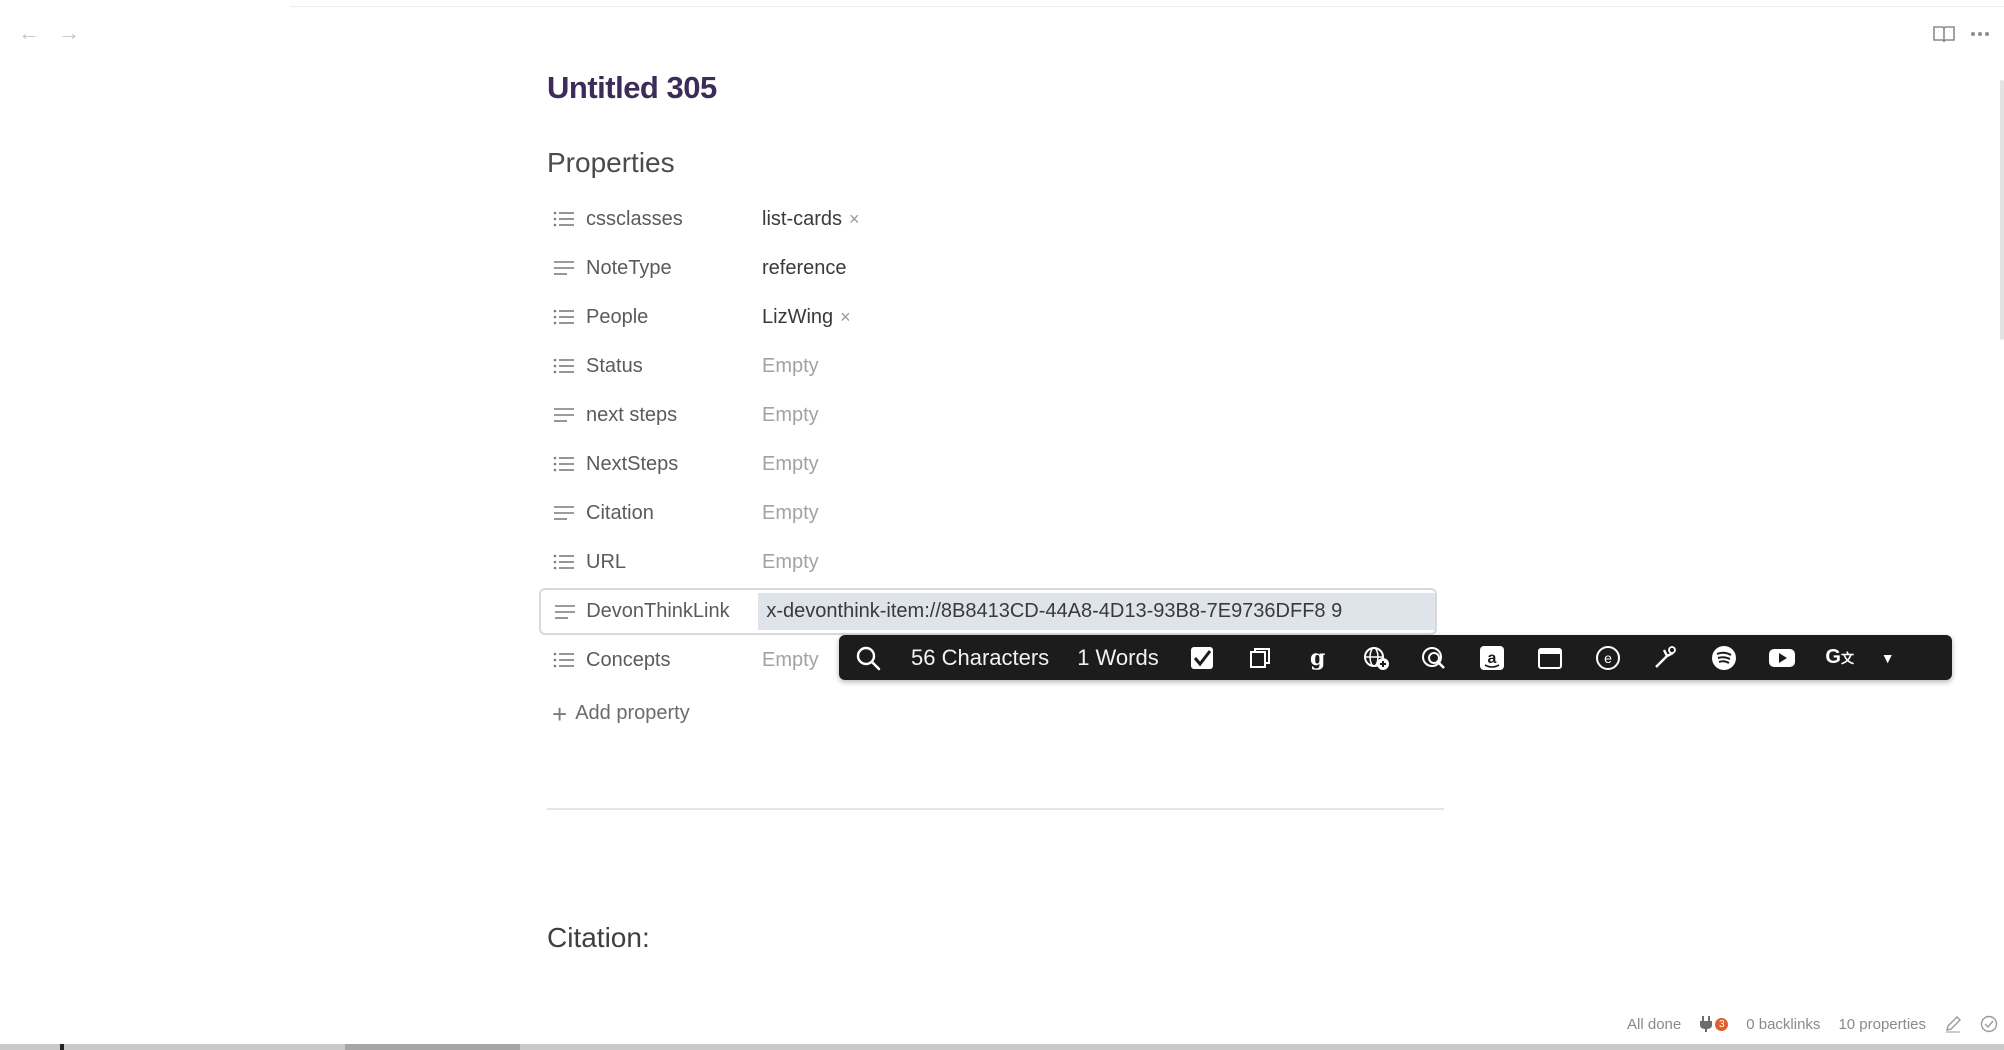 The width and height of the screenshot is (2004, 1050). Describe the element at coordinates (1722, 1024) in the screenshot. I see `plugin-badge: 3` at that location.